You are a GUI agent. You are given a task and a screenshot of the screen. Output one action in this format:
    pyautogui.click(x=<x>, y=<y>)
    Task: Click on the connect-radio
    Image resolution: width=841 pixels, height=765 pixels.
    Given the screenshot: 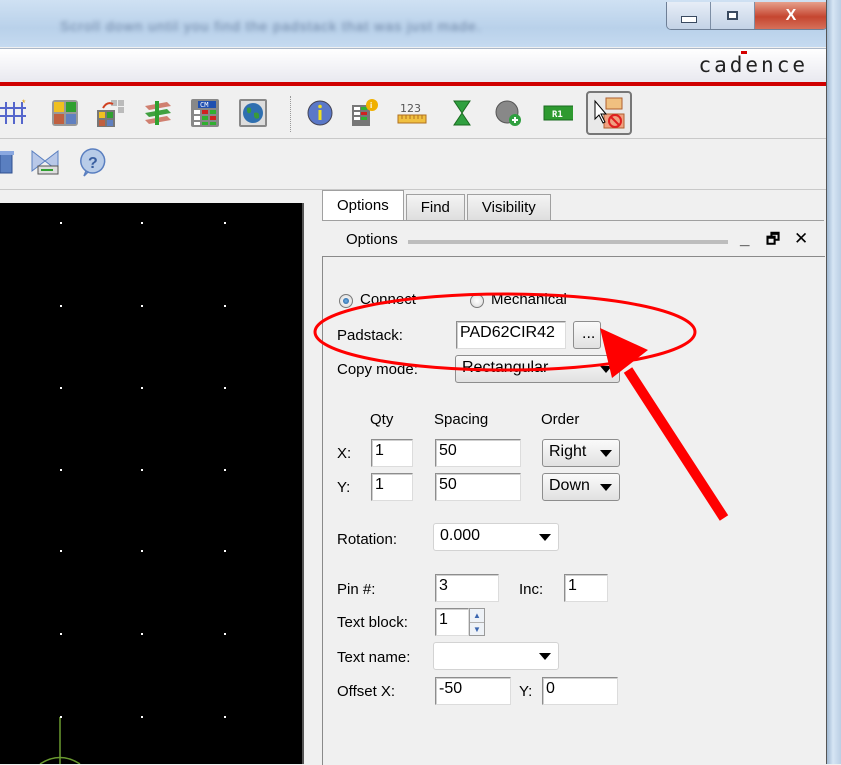 What is the action you would take?
    pyautogui.click(x=346, y=301)
    